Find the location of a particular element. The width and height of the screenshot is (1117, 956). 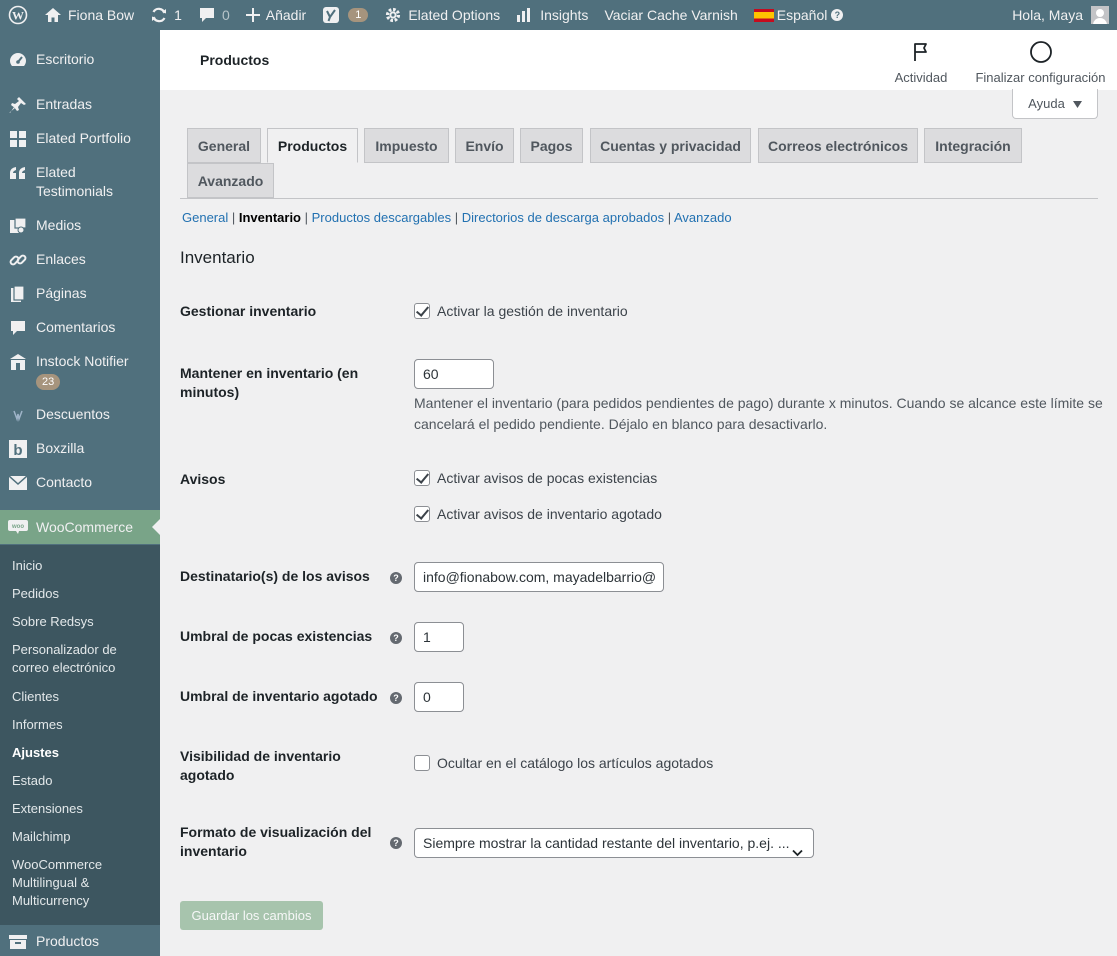

mail-icon is located at coordinates (18, 483).